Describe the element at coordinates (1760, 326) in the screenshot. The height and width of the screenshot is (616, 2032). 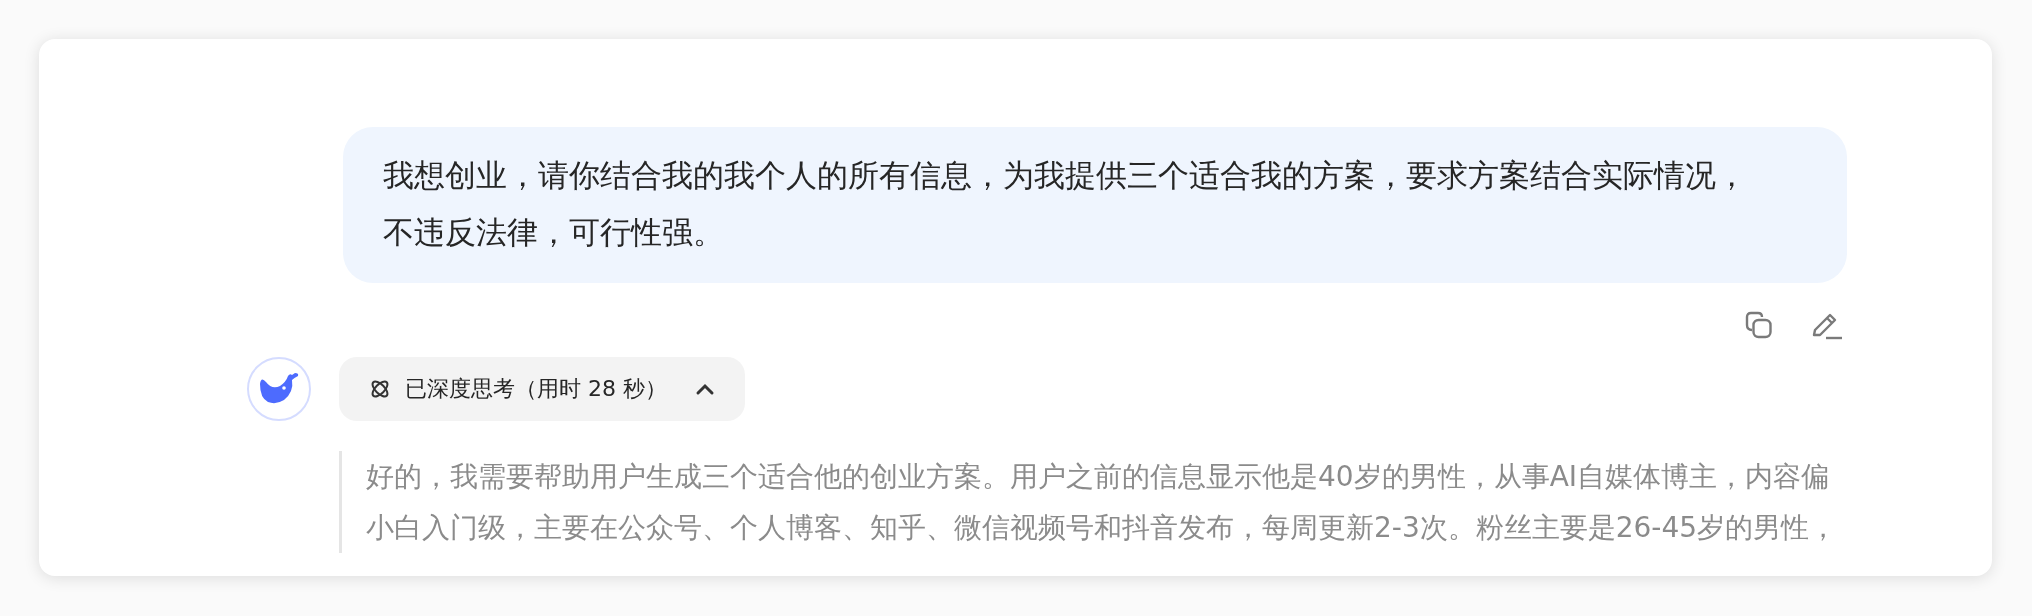
I see `copy-icon` at that location.